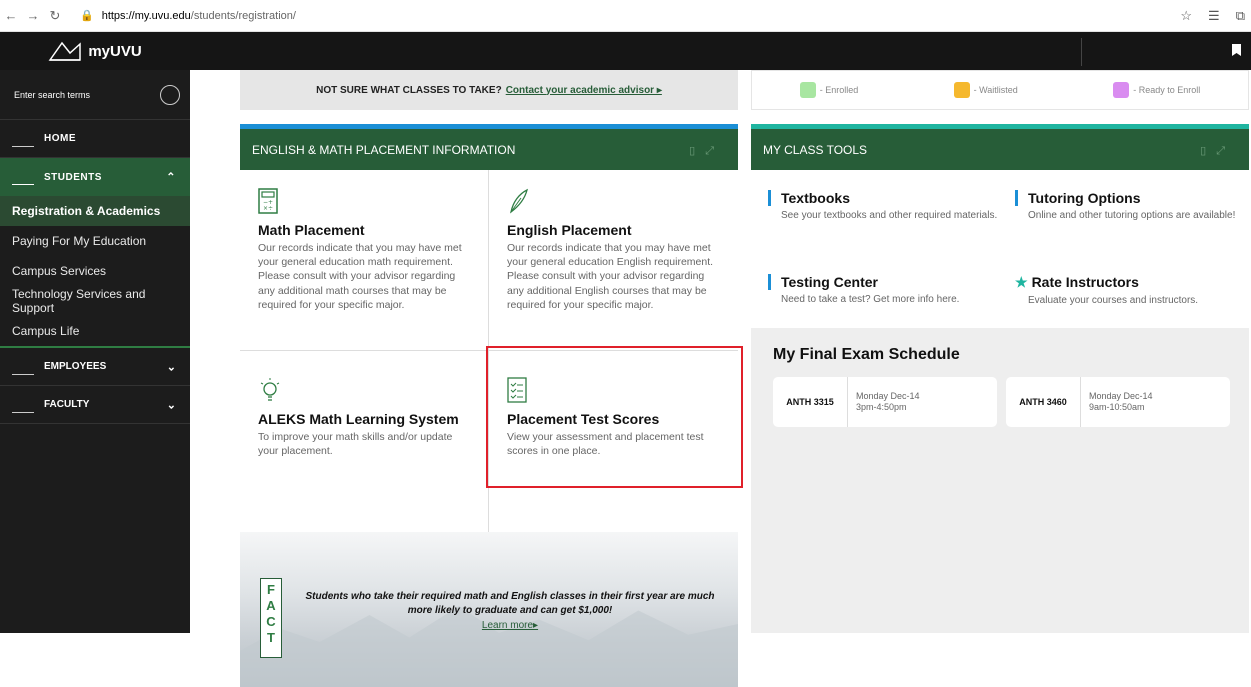 This screenshot has width=1251, height=687. What do you see at coordinates (65, 51) in the screenshot?
I see `logo-envelope-icon` at bounding box center [65, 51].